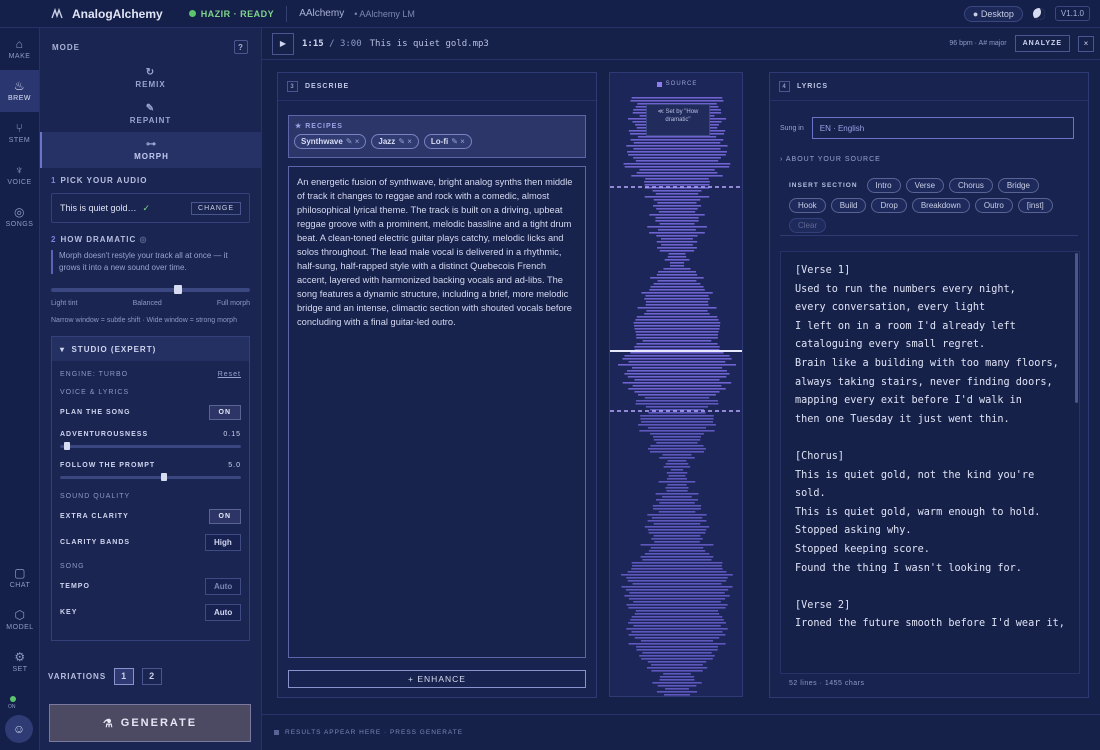 Image resolution: width=1100 pixels, height=750 pixels. I want to click on variations-2-button: 2, so click(152, 676).